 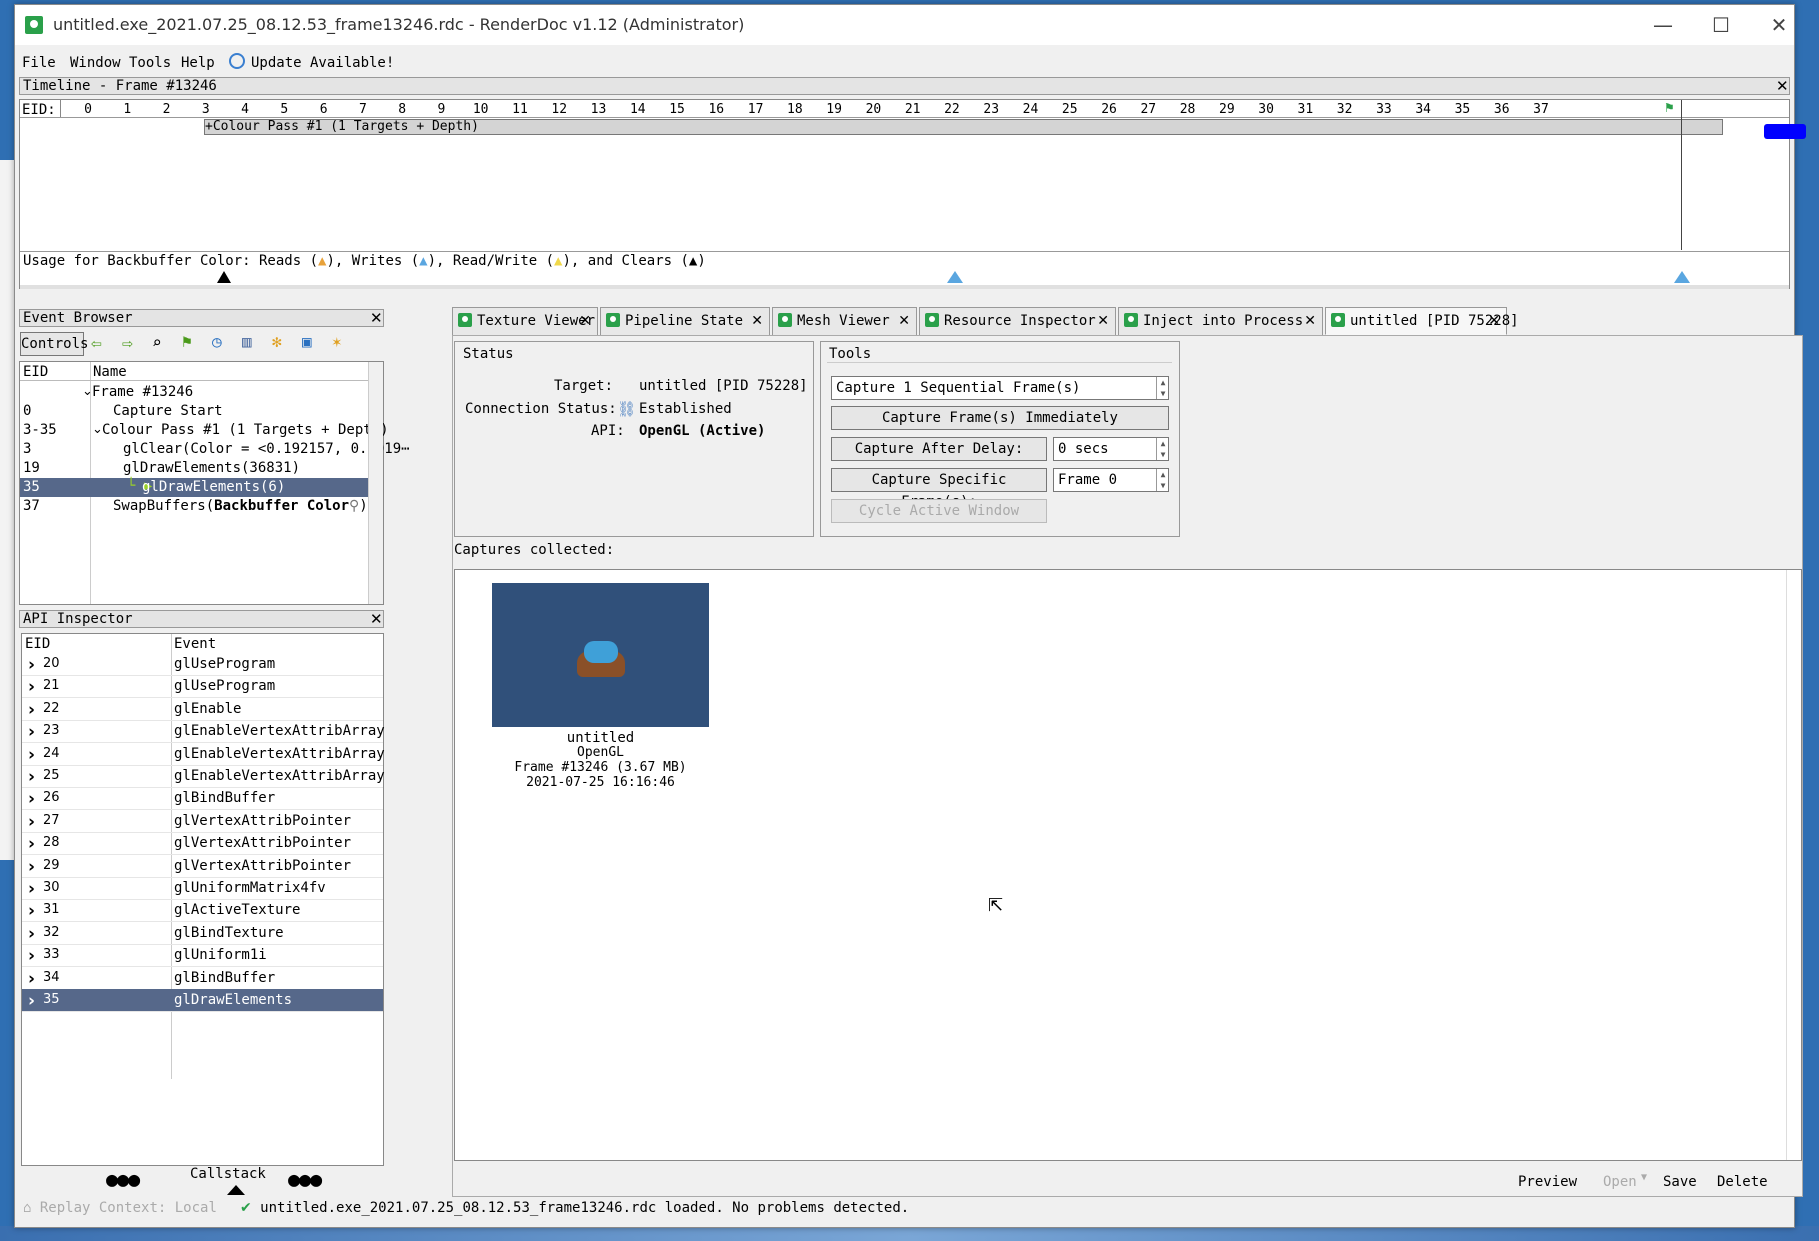 I want to click on event-browser-scrollbar, so click(x=375, y=483).